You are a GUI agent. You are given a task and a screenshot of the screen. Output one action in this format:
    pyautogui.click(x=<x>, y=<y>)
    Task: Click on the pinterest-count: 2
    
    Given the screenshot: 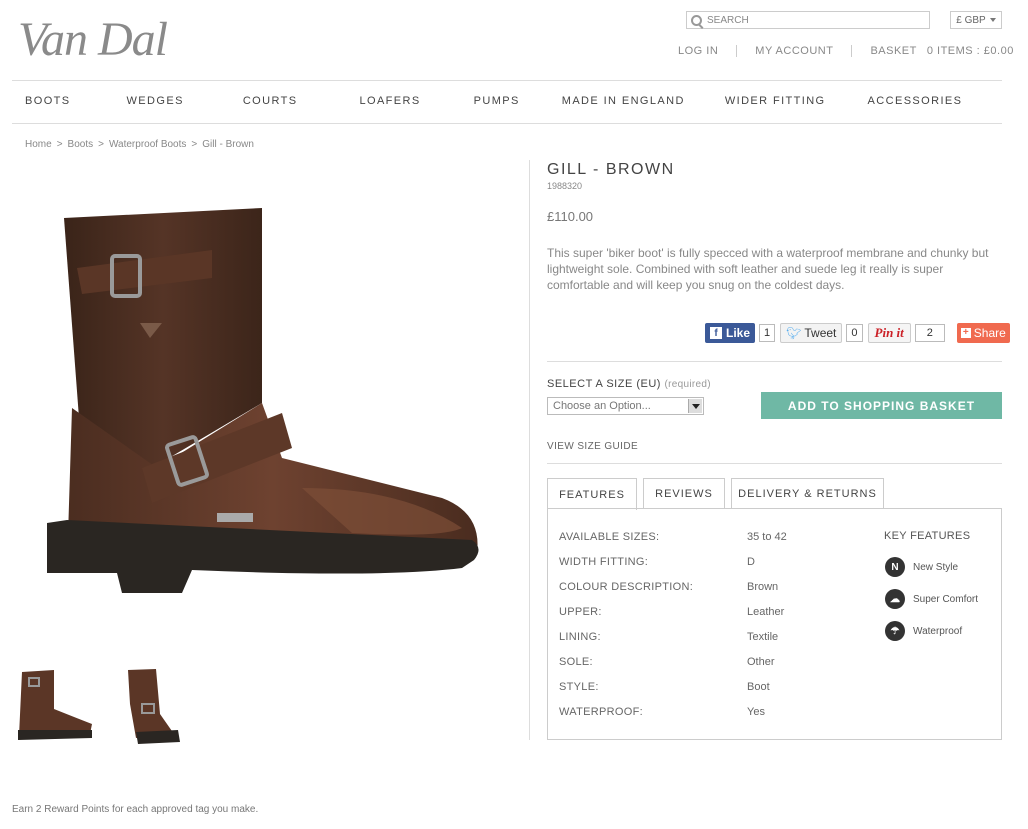 What is the action you would take?
    pyautogui.click(x=929, y=333)
    